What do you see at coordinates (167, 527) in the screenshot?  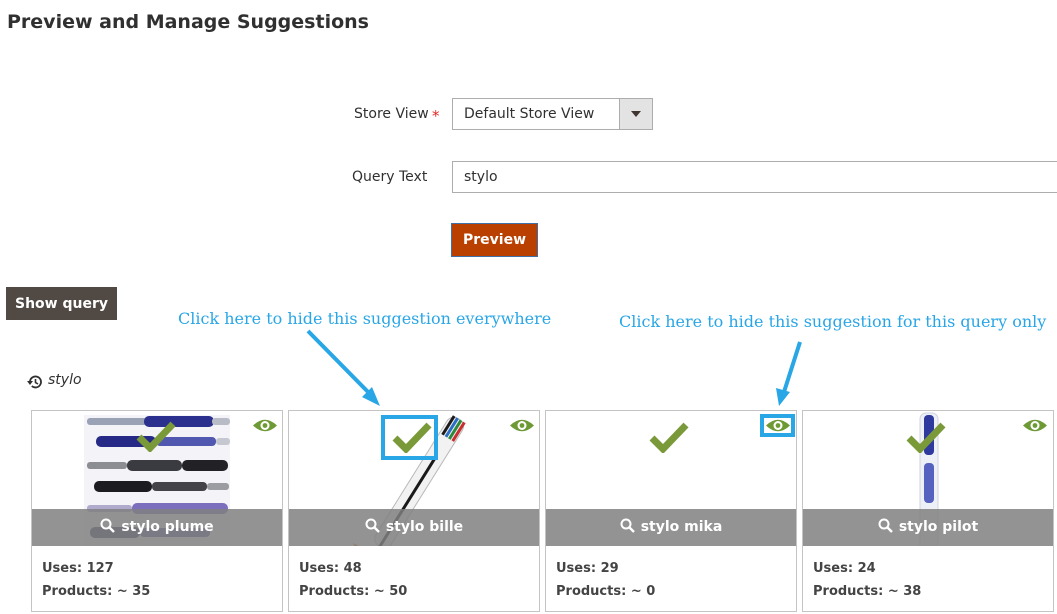 I see `suggestion-name: stylo plume` at bounding box center [167, 527].